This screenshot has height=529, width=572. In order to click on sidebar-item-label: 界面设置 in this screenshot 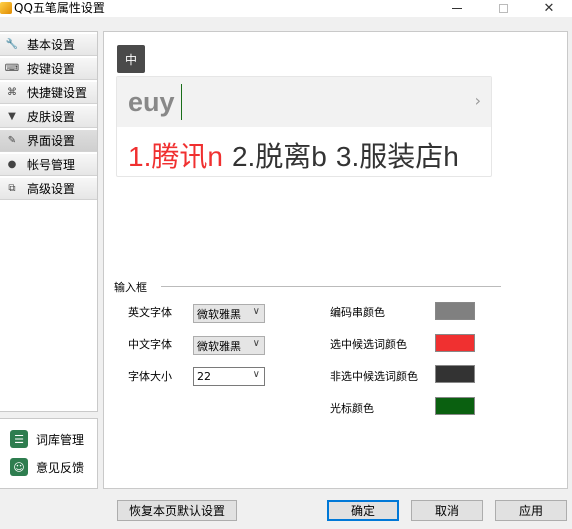, I will do `click(51, 141)`.